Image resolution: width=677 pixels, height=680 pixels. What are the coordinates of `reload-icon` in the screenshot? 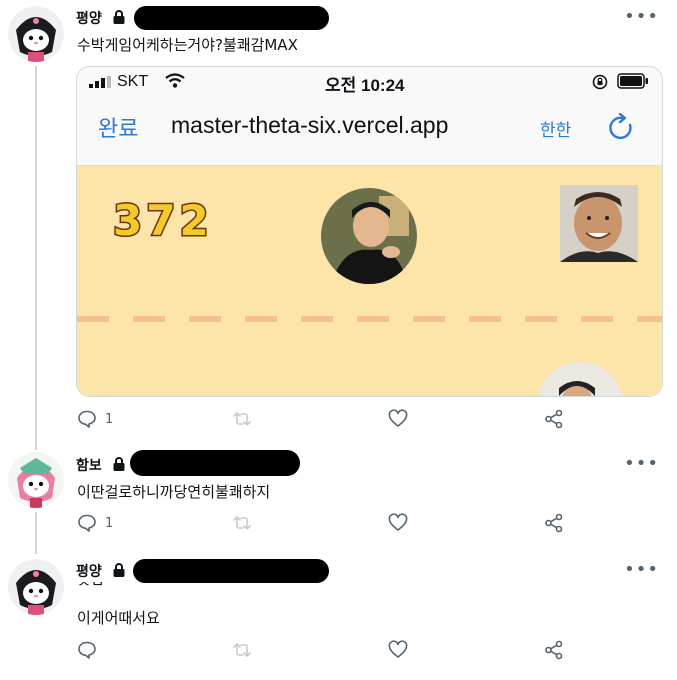 It's located at (622, 128).